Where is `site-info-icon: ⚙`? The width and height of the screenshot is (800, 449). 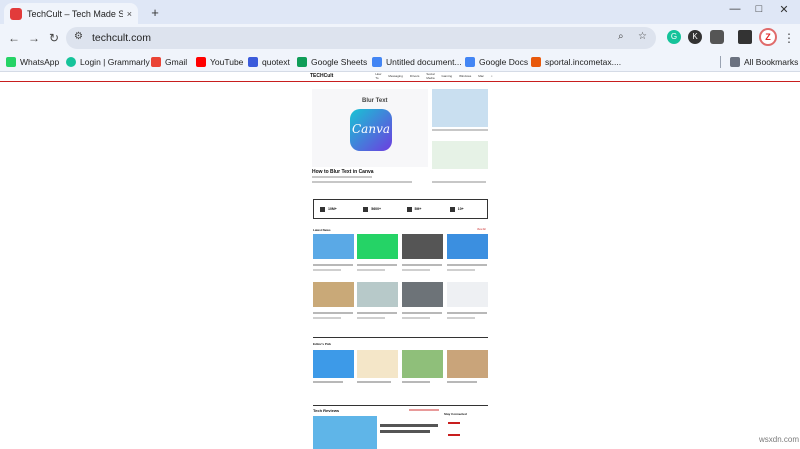 site-info-icon: ⚙ is located at coordinates (78, 36).